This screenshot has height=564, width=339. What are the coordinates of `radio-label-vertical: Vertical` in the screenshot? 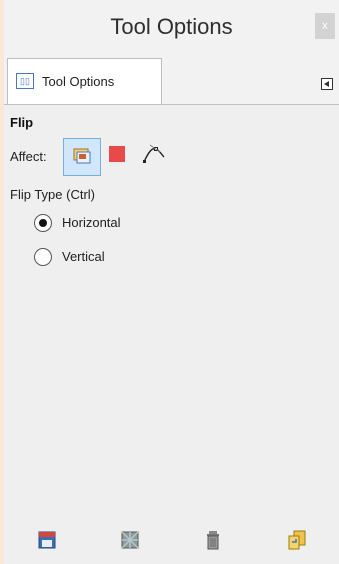 It's located at (83, 256).